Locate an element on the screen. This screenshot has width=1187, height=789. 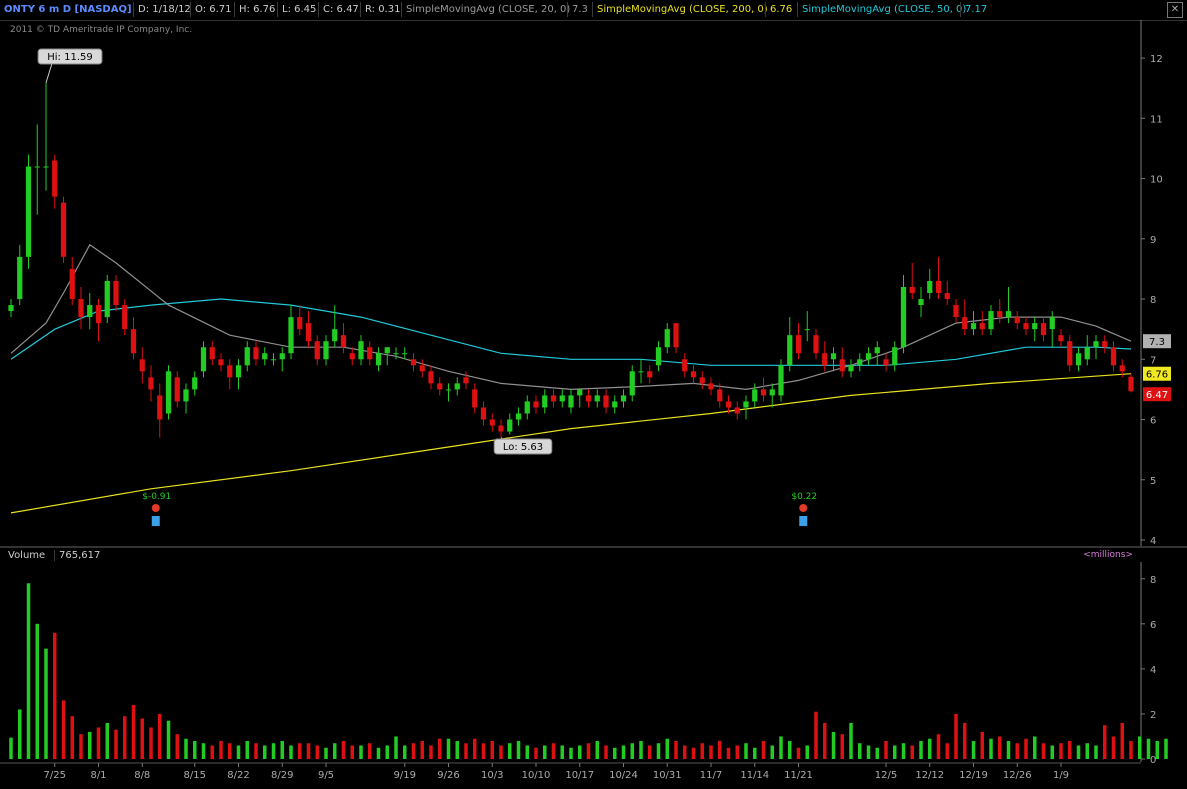
price-tick-label: 7 is located at coordinates (1153, 360).